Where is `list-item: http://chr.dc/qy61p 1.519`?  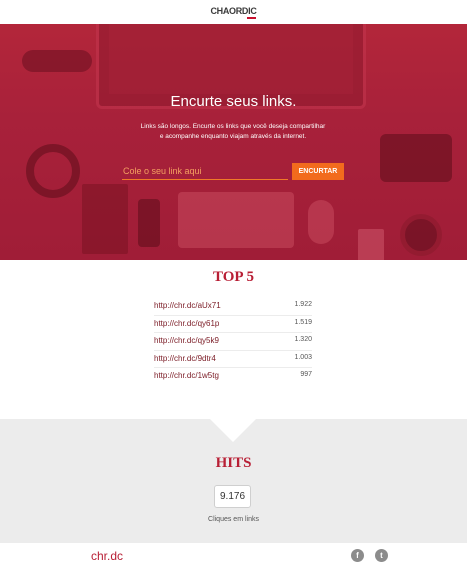
list-item: http://chr.dc/qy61p 1.519 is located at coordinates (233, 324).